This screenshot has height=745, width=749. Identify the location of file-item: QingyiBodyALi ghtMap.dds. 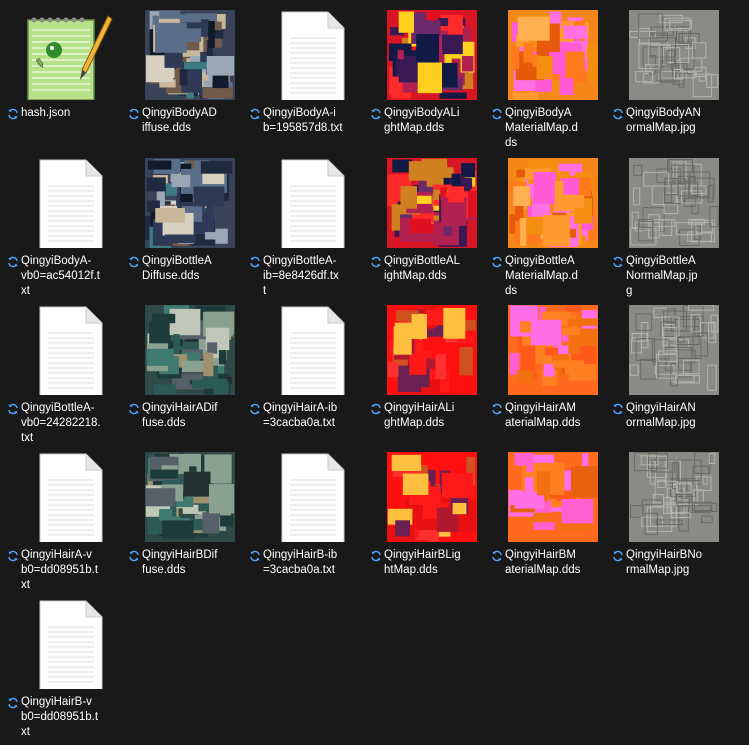
(427, 75).